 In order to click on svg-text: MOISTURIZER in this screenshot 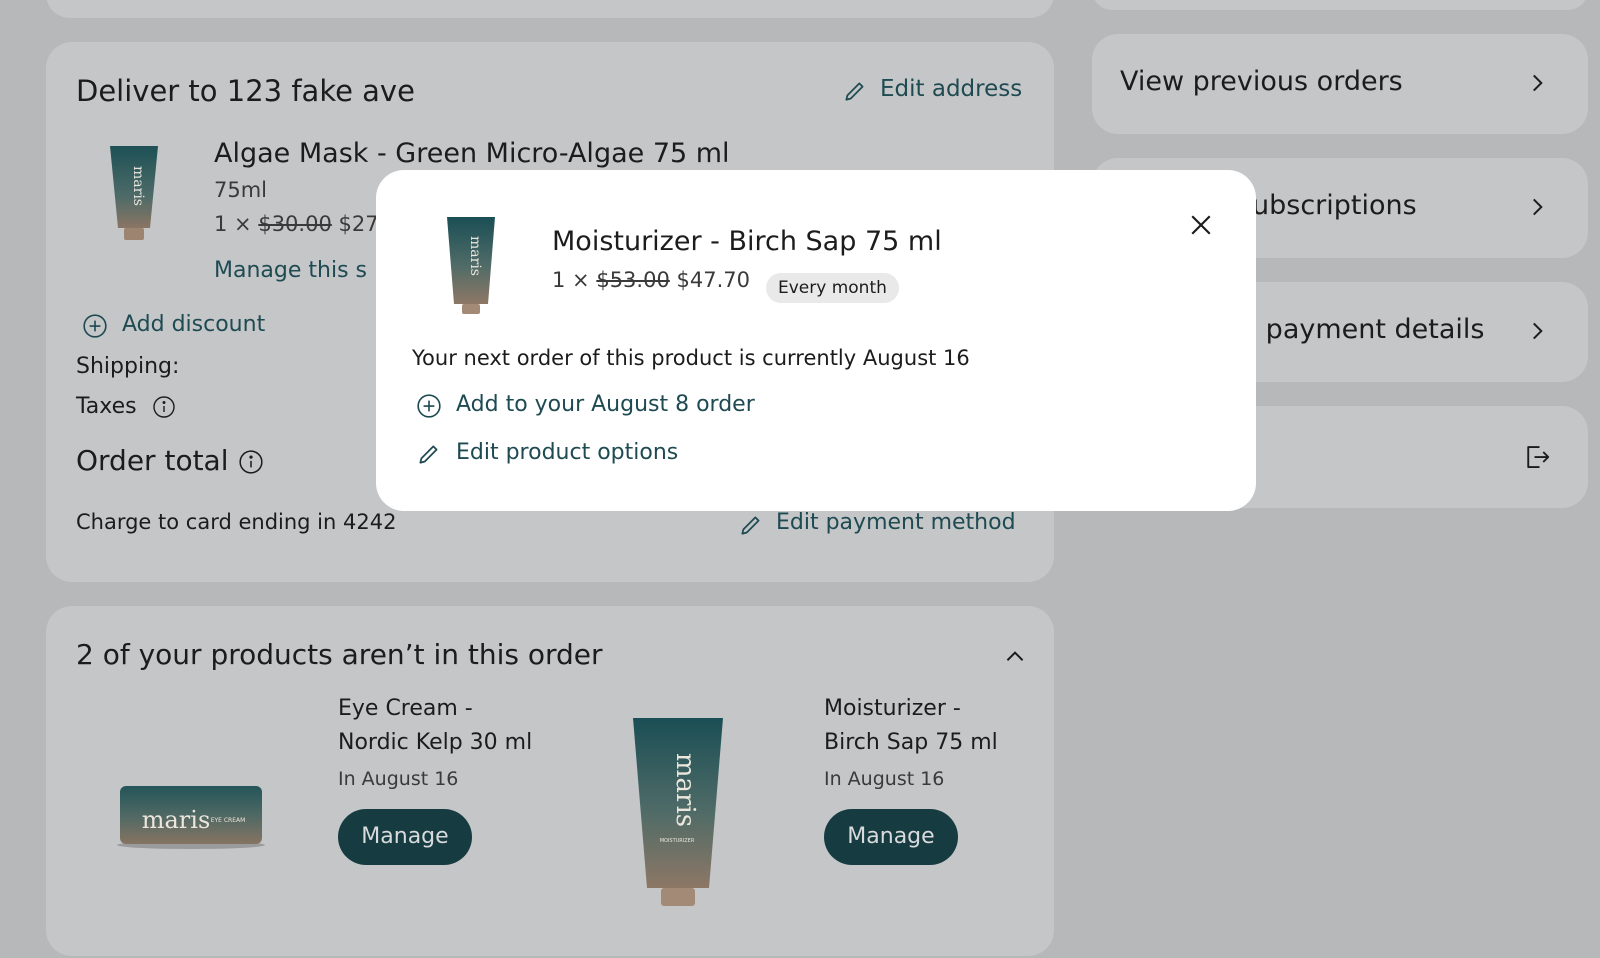, I will do `click(677, 841)`.